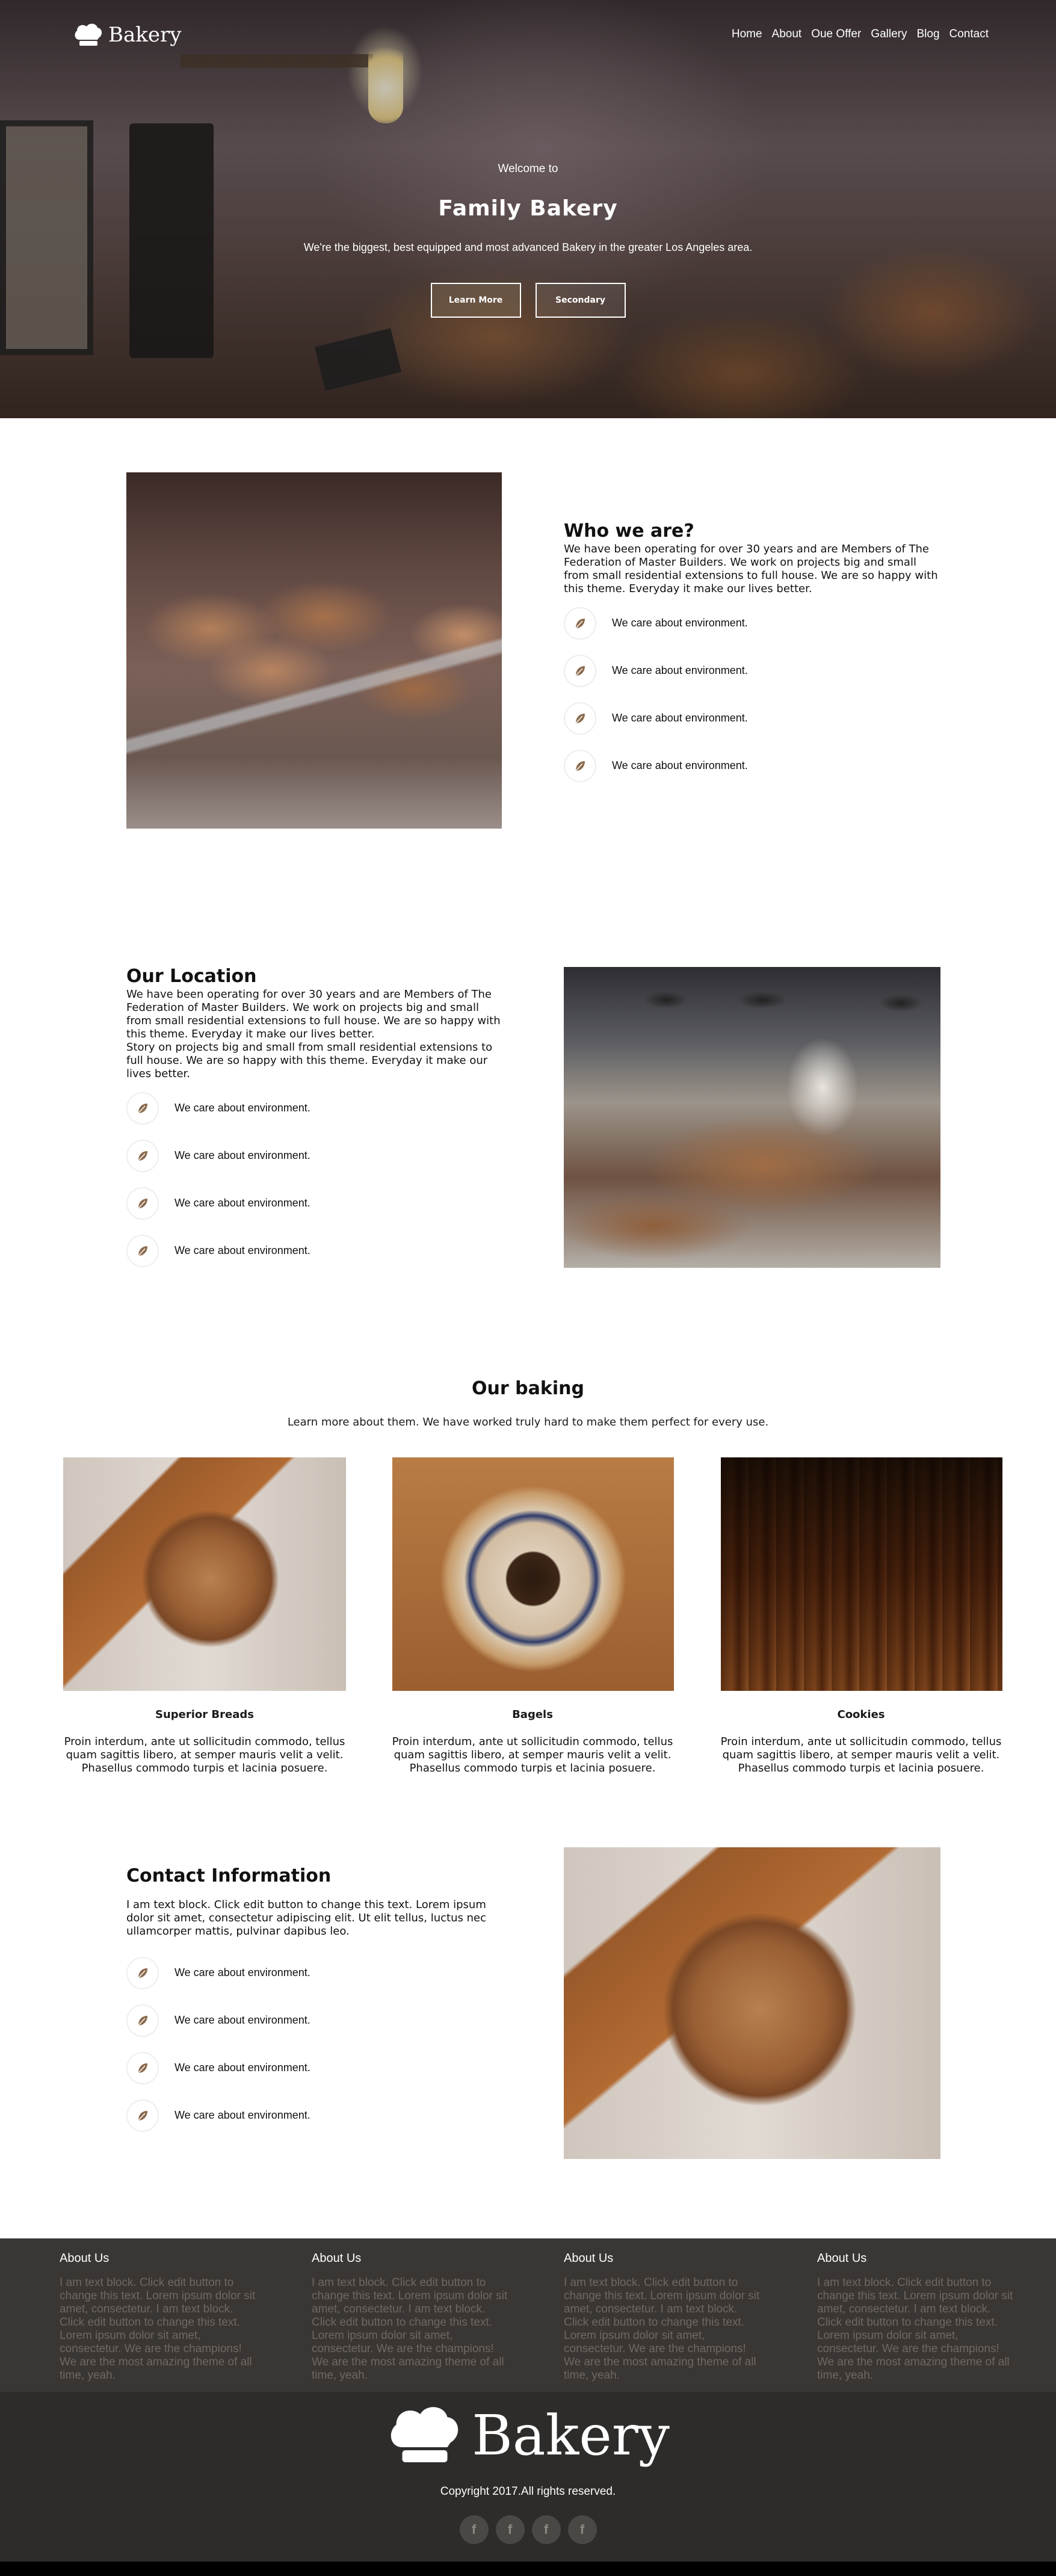 This screenshot has width=1056, height=2576. I want to click on page-bottom-strip, so click(528, 2569).